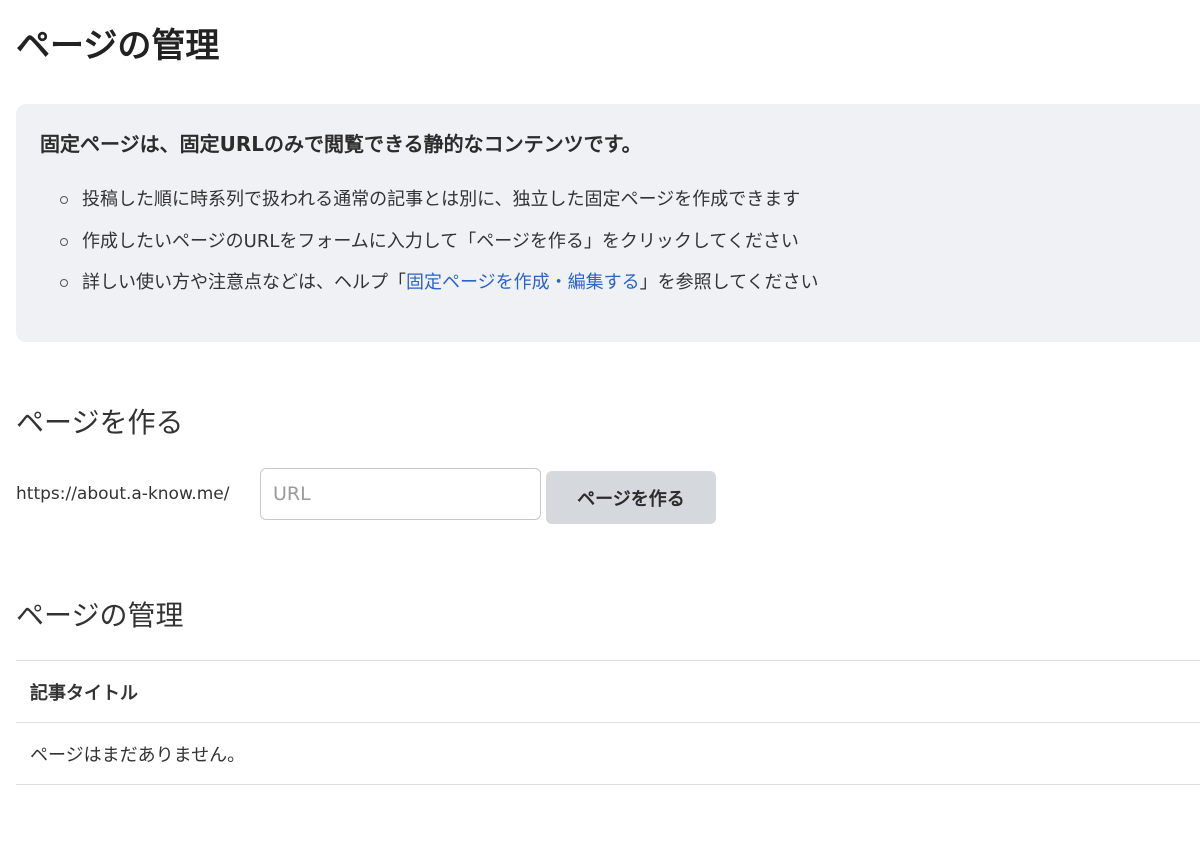 This screenshot has height=848, width=1200. Describe the element at coordinates (400, 494) in the screenshot. I see `url-input` at that location.